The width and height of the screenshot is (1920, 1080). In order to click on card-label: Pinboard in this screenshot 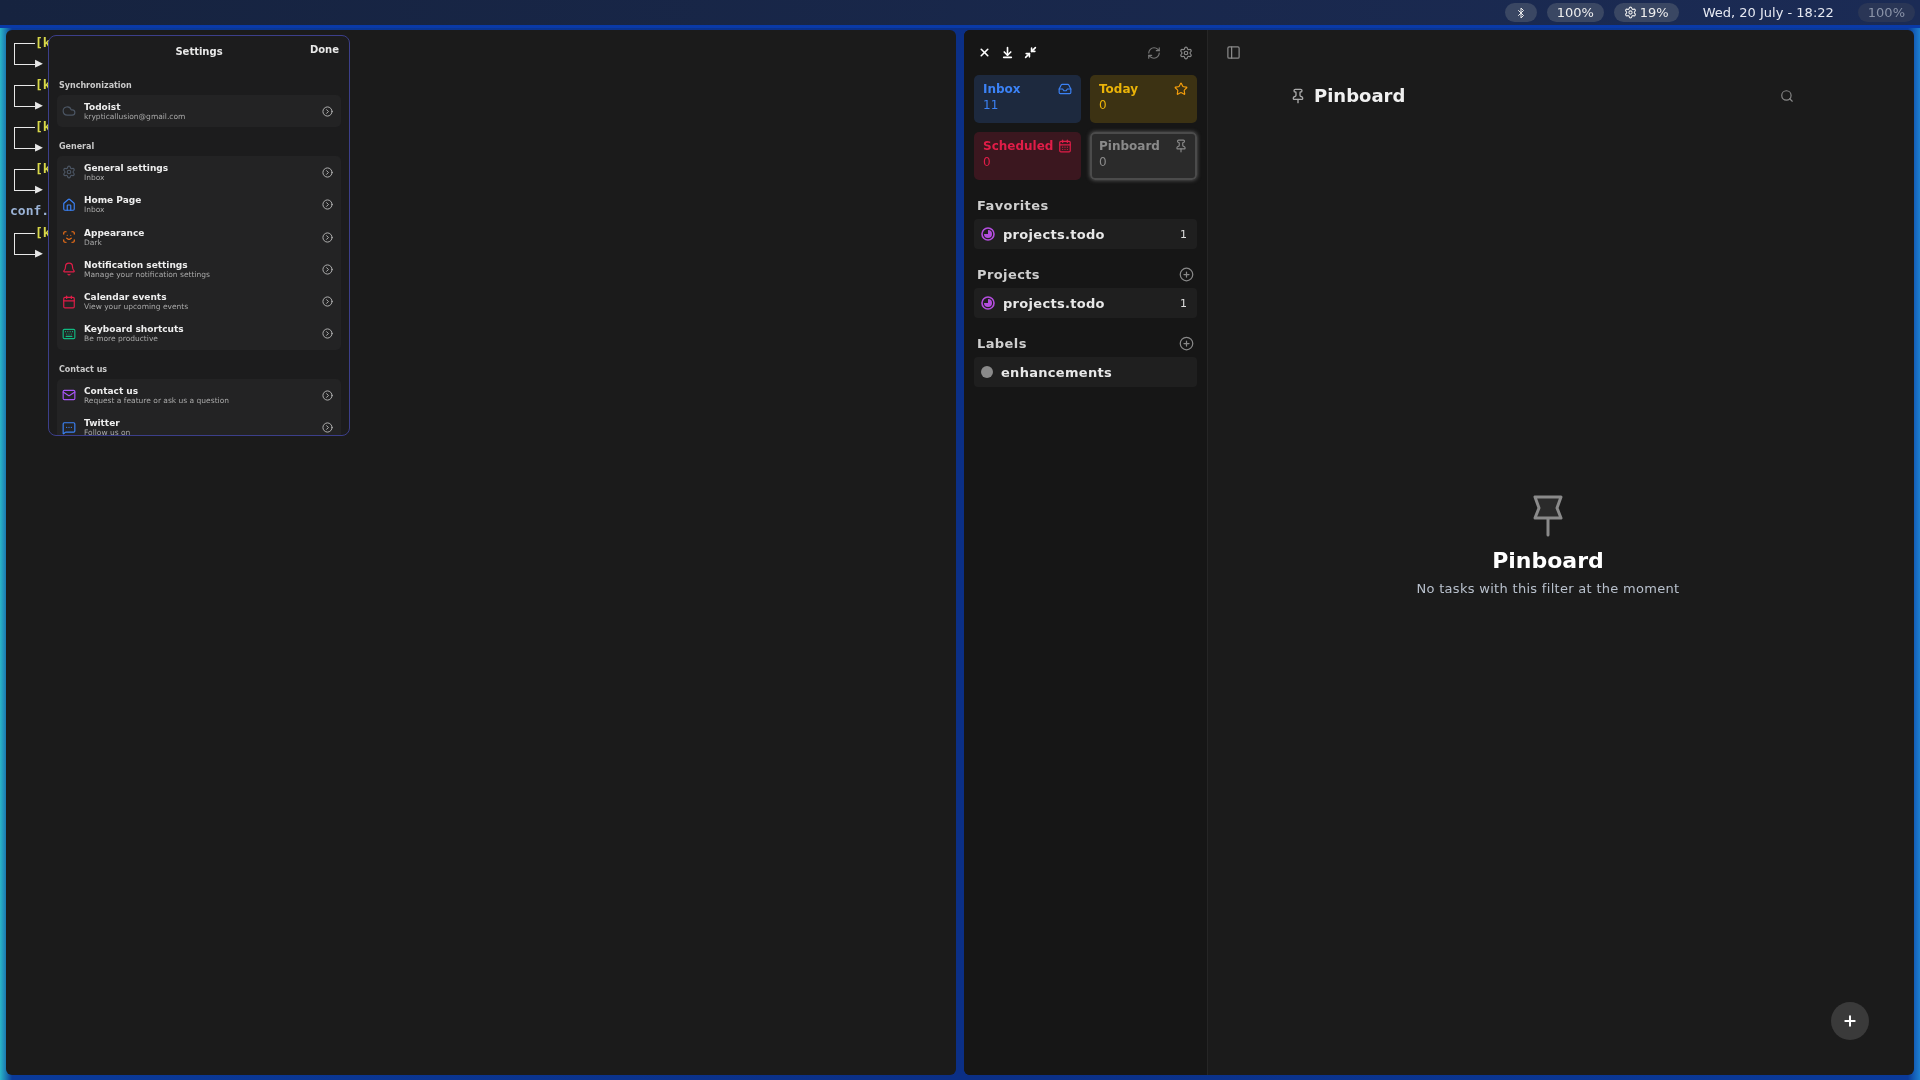, I will do `click(1129, 146)`.